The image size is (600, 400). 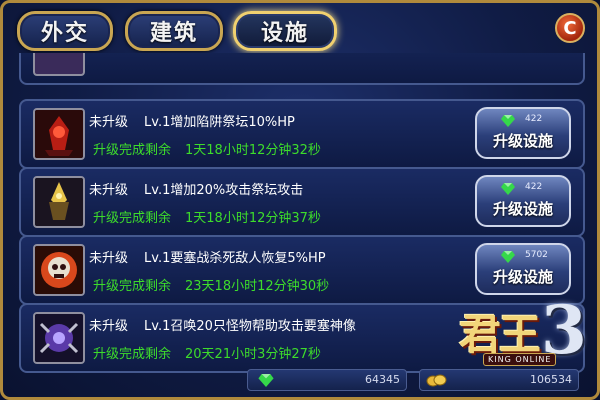 I want to click on list-item-partial, so click(x=302, y=69).